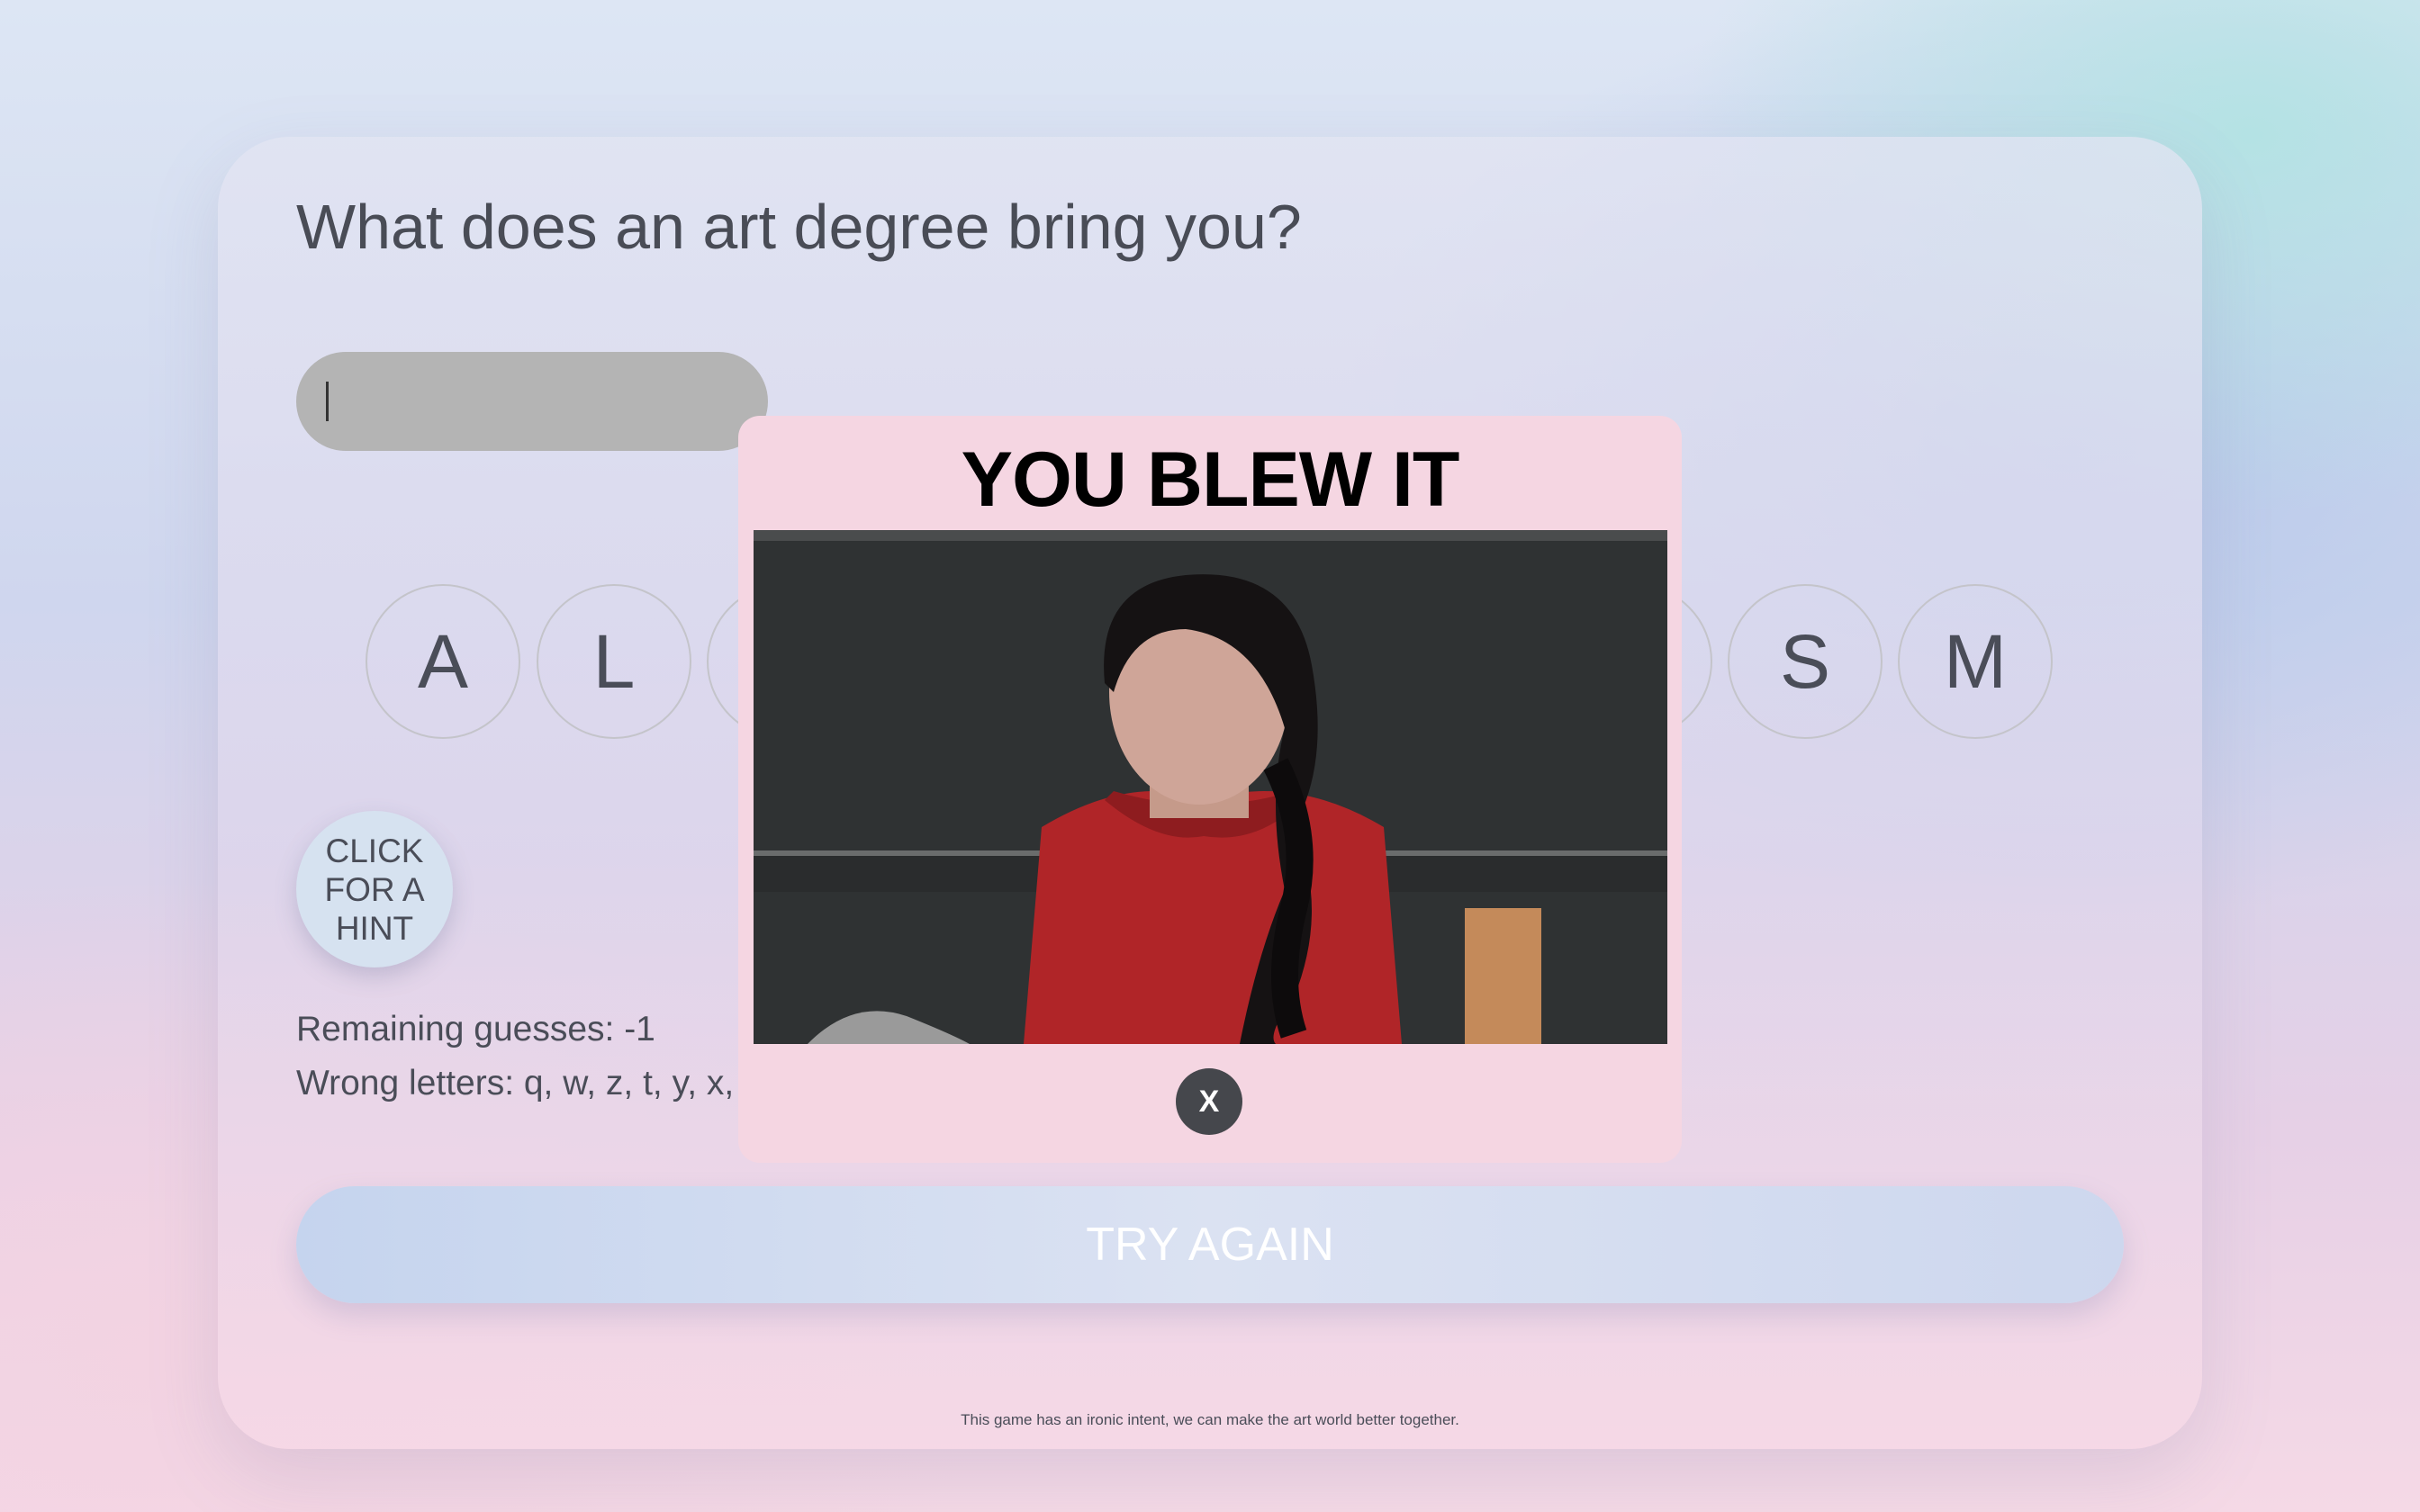 The image size is (2420, 1512). Describe the element at coordinates (1975, 661) in the screenshot. I see `letter-tile: M` at that location.